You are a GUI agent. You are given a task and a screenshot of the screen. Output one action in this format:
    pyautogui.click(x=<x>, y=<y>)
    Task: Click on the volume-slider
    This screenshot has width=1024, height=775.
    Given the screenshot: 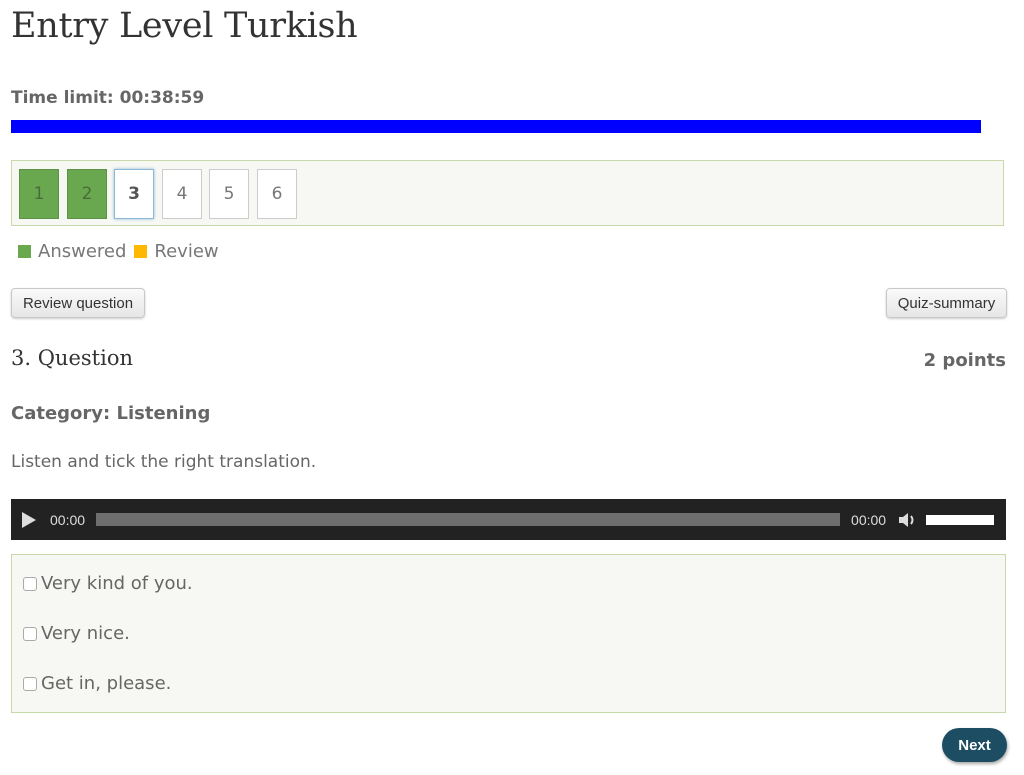 What is the action you would take?
    pyautogui.click(x=960, y=519)
    